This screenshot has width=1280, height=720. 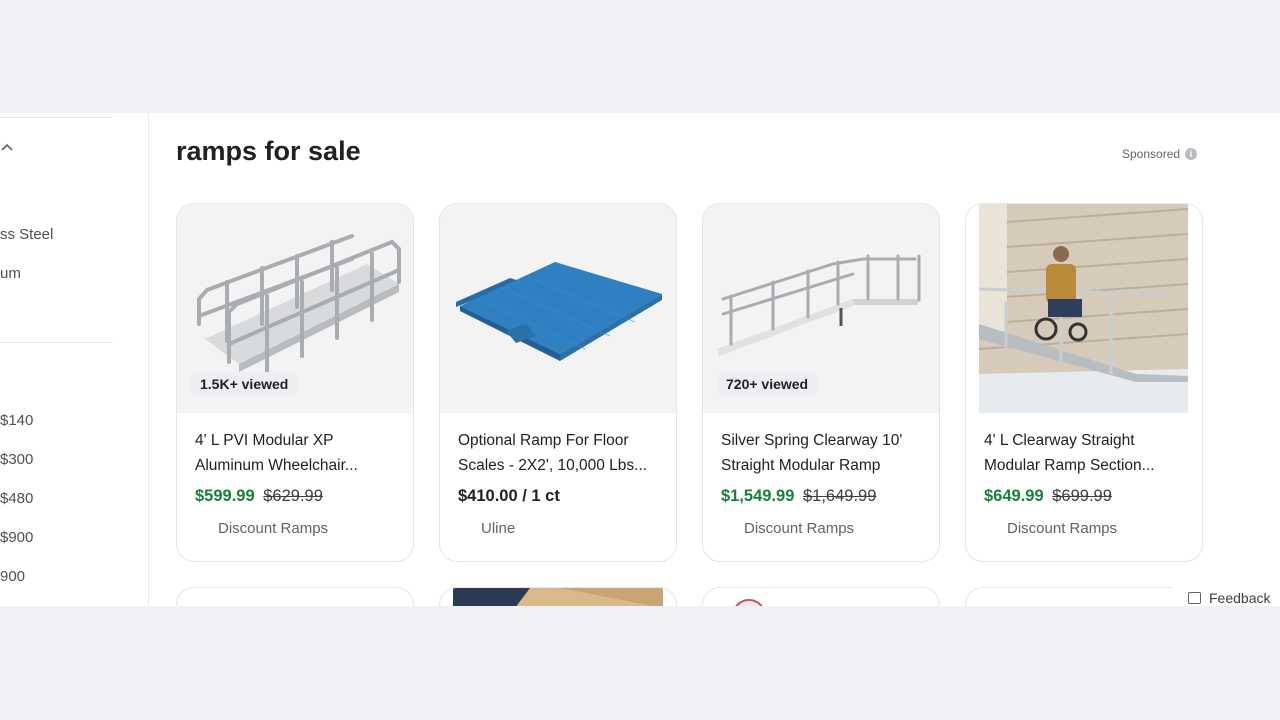 What do you see at coordinates (10, 273) in the screenshot?
I see `filter-material-aluminum: um` at bounding box center [10, 273].